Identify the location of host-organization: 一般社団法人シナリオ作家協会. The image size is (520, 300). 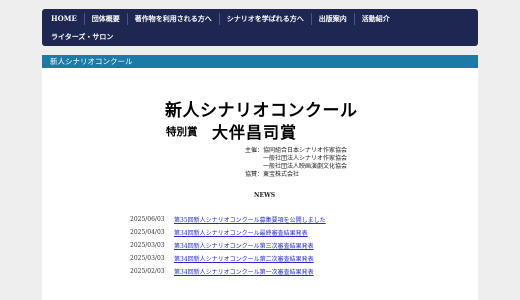
(305, 158).